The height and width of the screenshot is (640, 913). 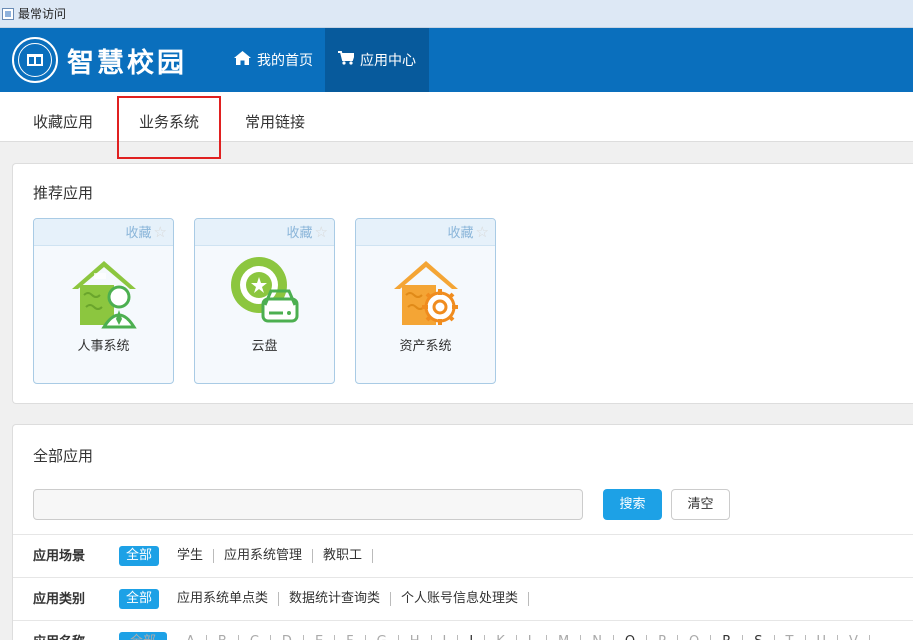 What do you see at coordinates (564, 637) in the screenshot?
I see `letter-option: M` at bounding box center [564, 637].